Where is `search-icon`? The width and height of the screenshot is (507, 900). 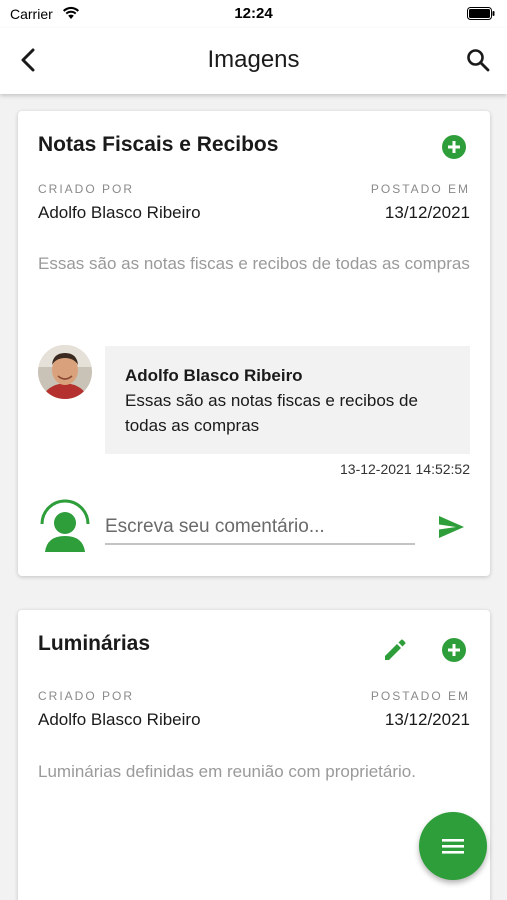 search-icon is located at coordinates (478, 60).